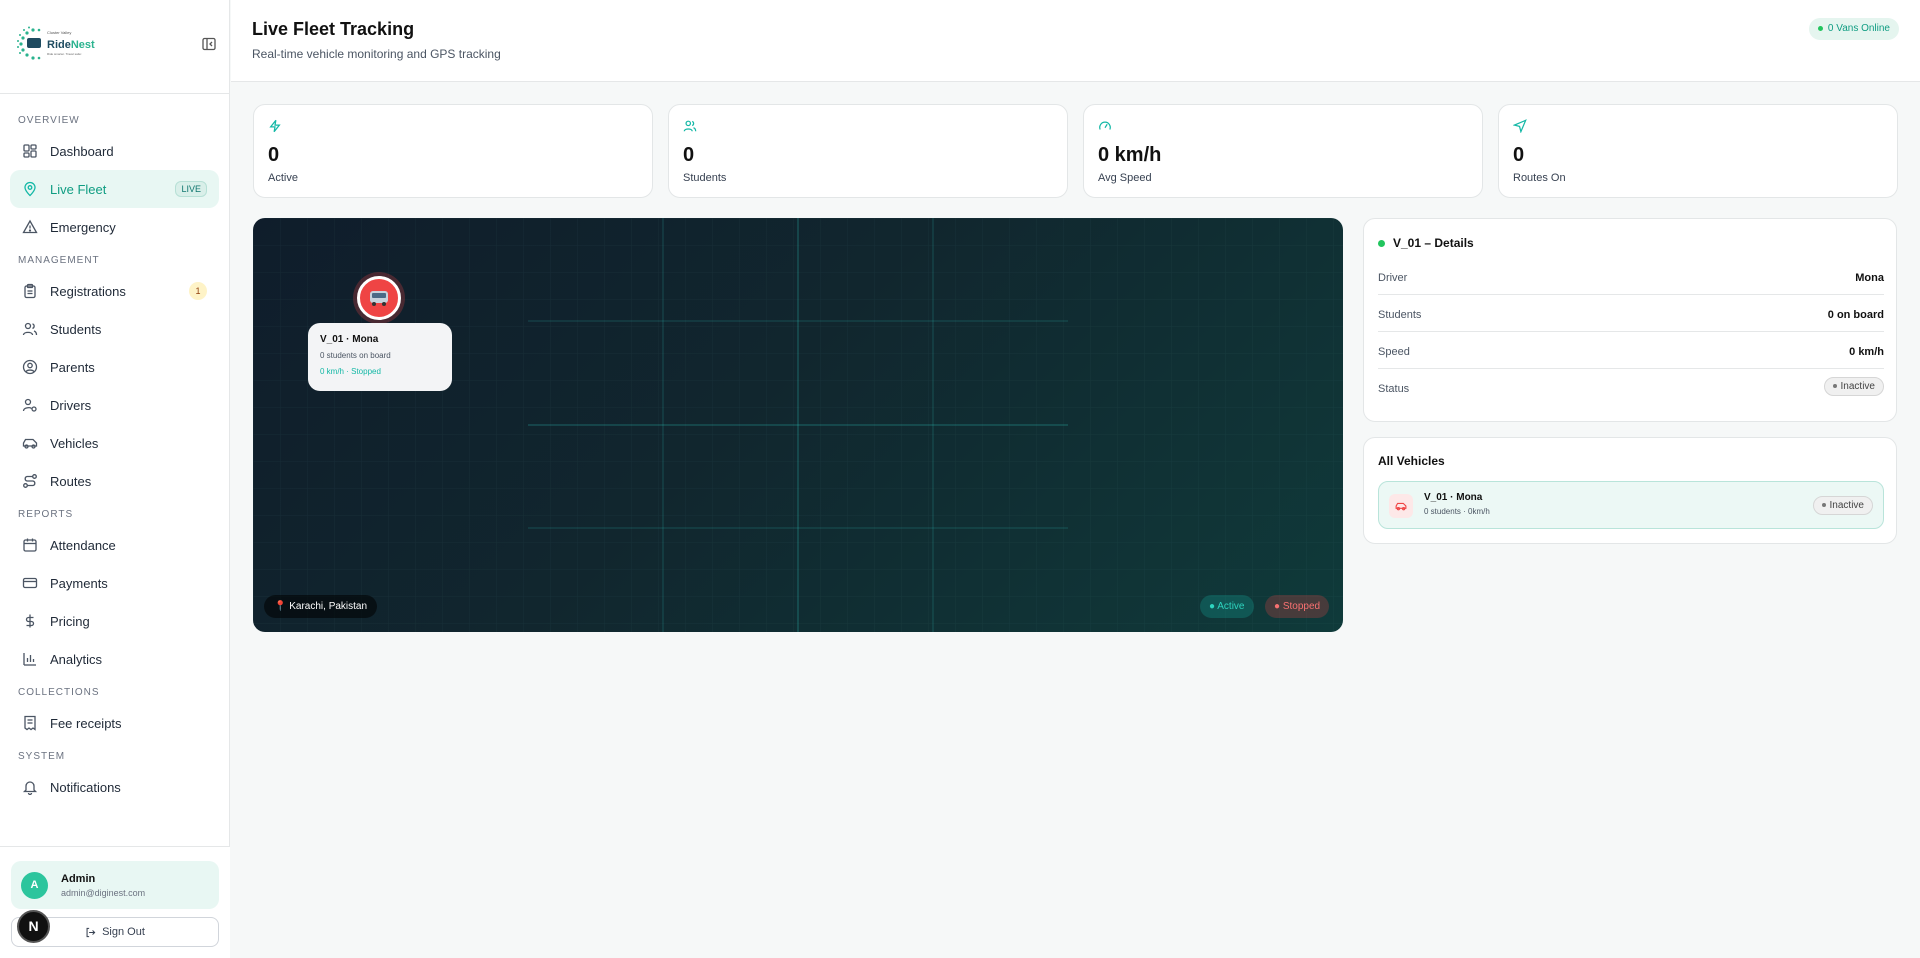 This screenshot has width=1920, height=958. What do you see at coordinates (115, 885) in the screenshot?
I see `user-card: A Admin admin@diginest.com` at bounding box center [115, 885].